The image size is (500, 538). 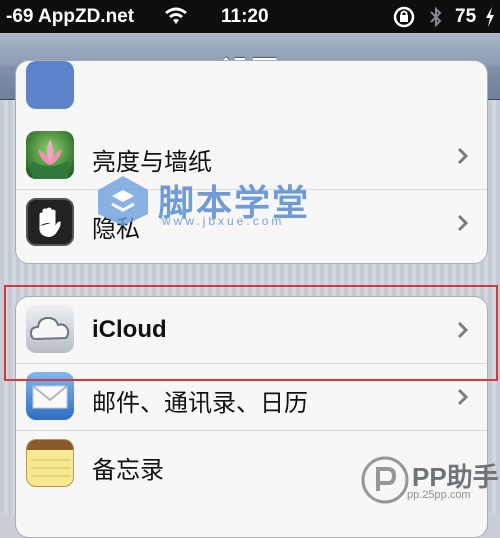 I want to click on watermark-logo-icon, so click(x=123, y=201).